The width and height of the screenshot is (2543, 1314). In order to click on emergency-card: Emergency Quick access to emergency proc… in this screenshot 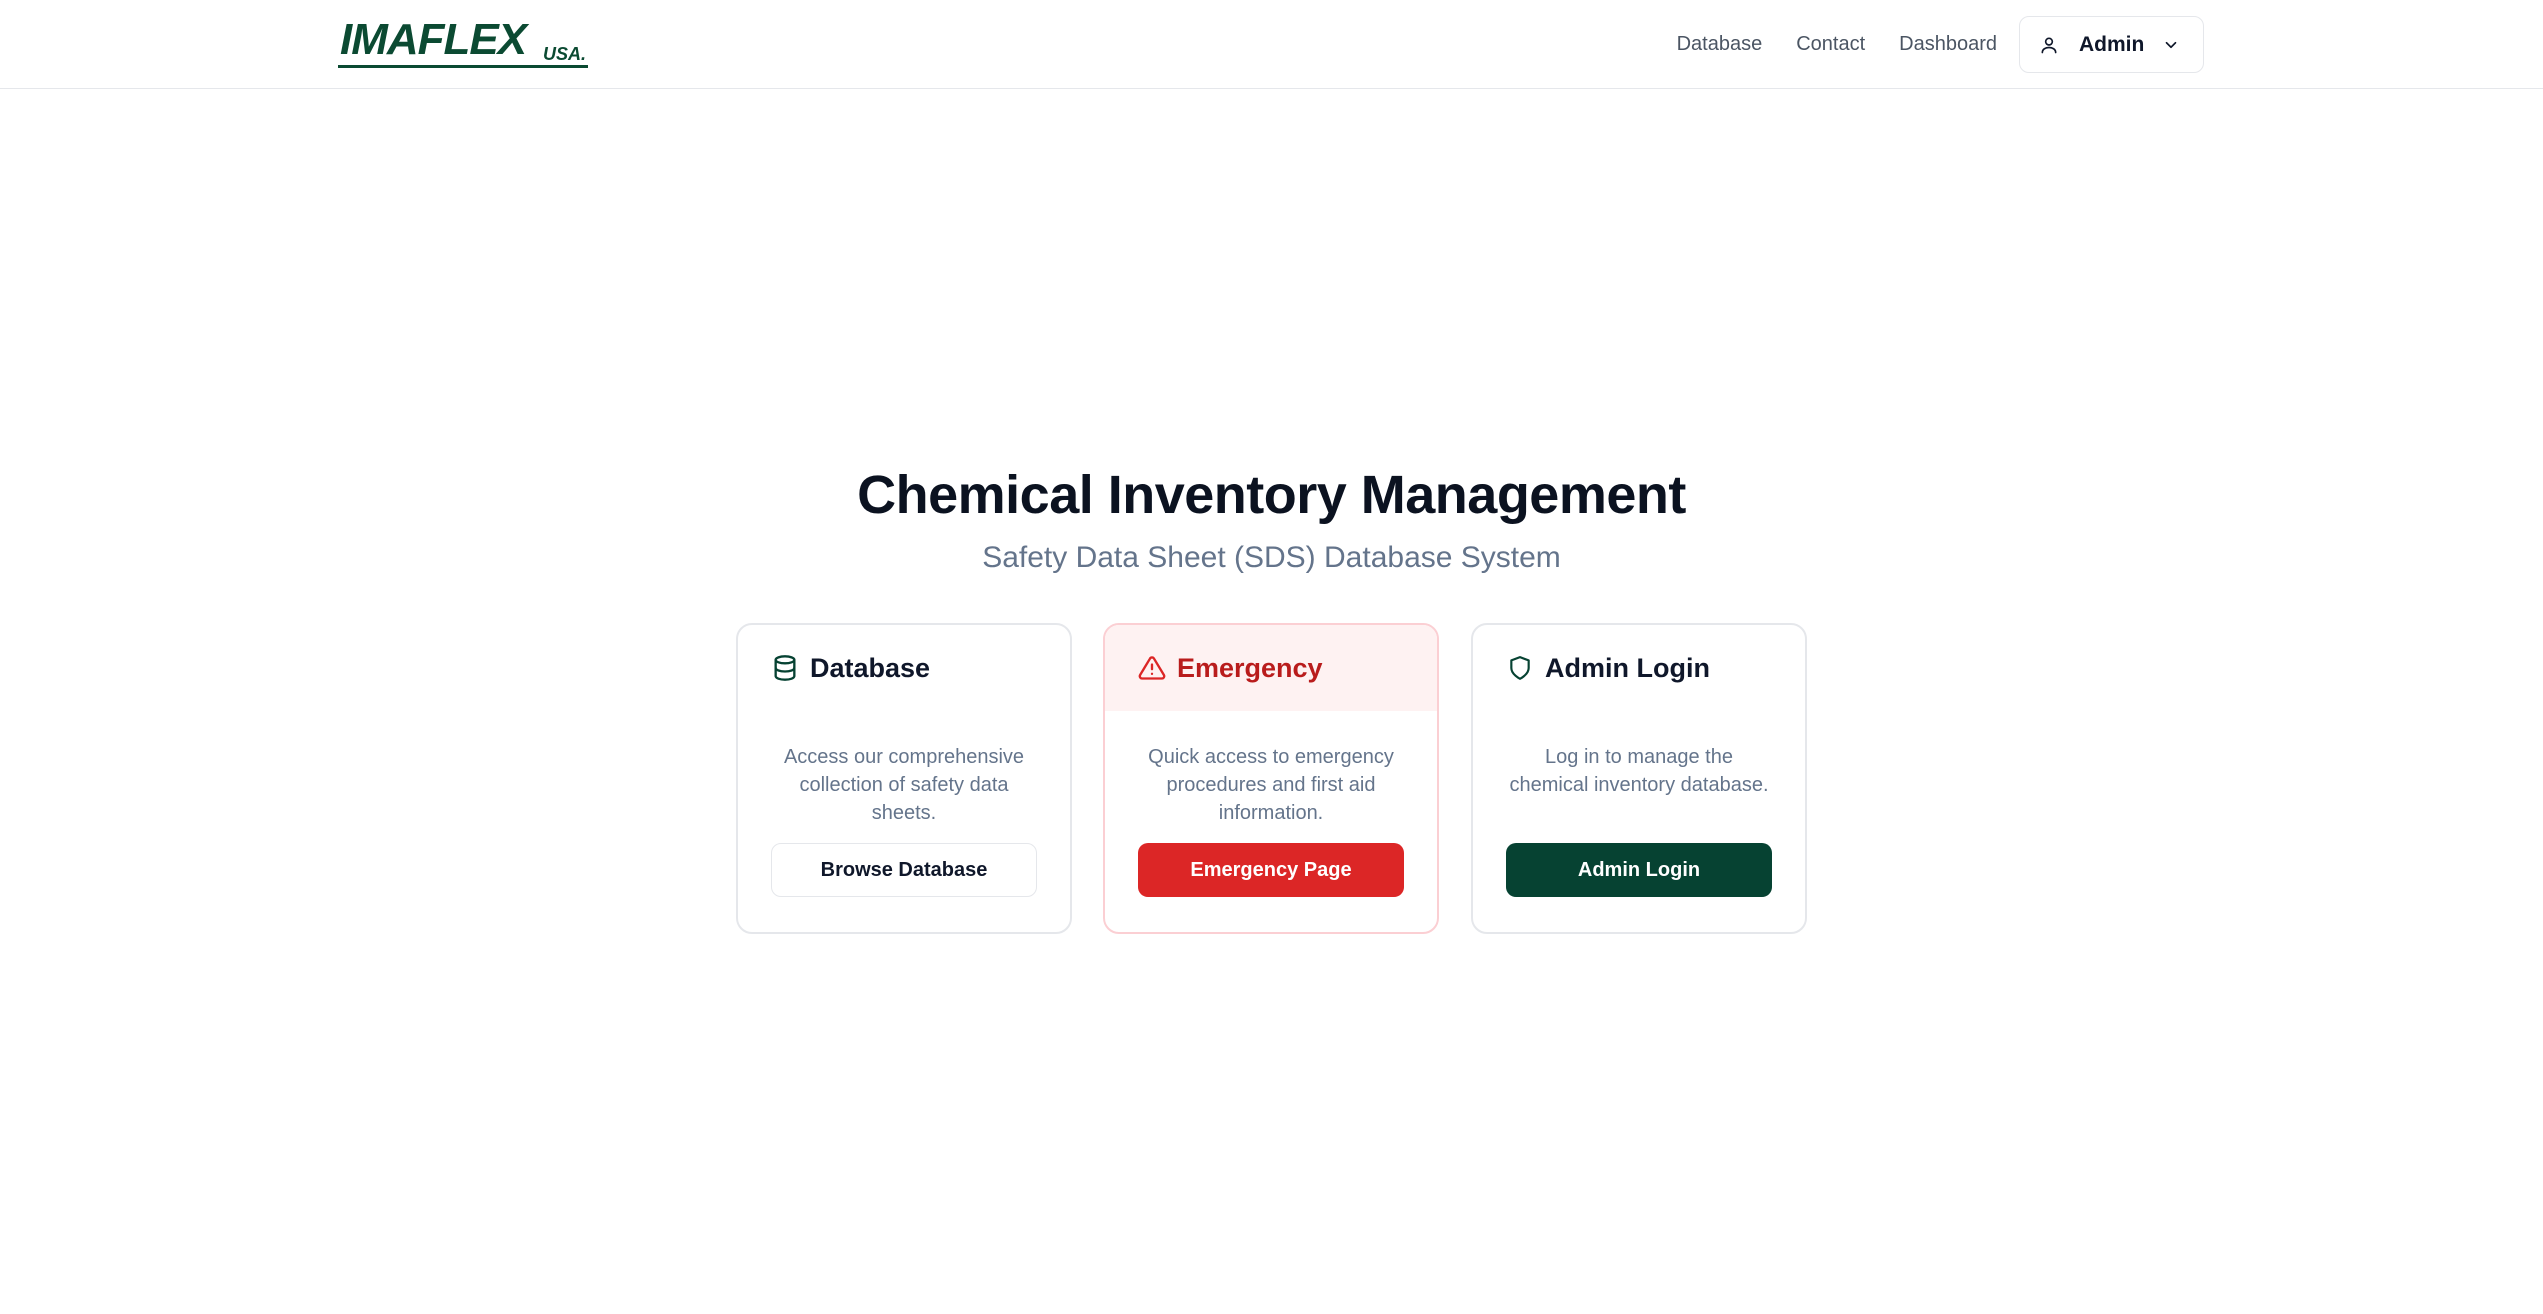, I will do `click(1271, 778)`.